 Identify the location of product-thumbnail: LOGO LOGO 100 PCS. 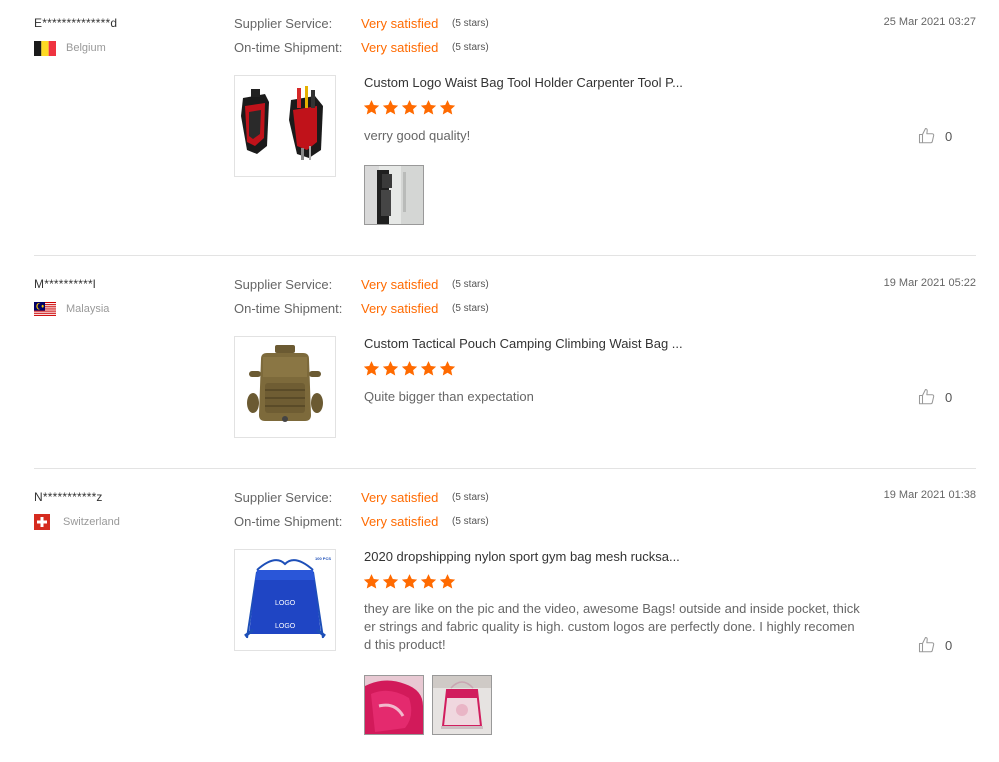
(285, 600).